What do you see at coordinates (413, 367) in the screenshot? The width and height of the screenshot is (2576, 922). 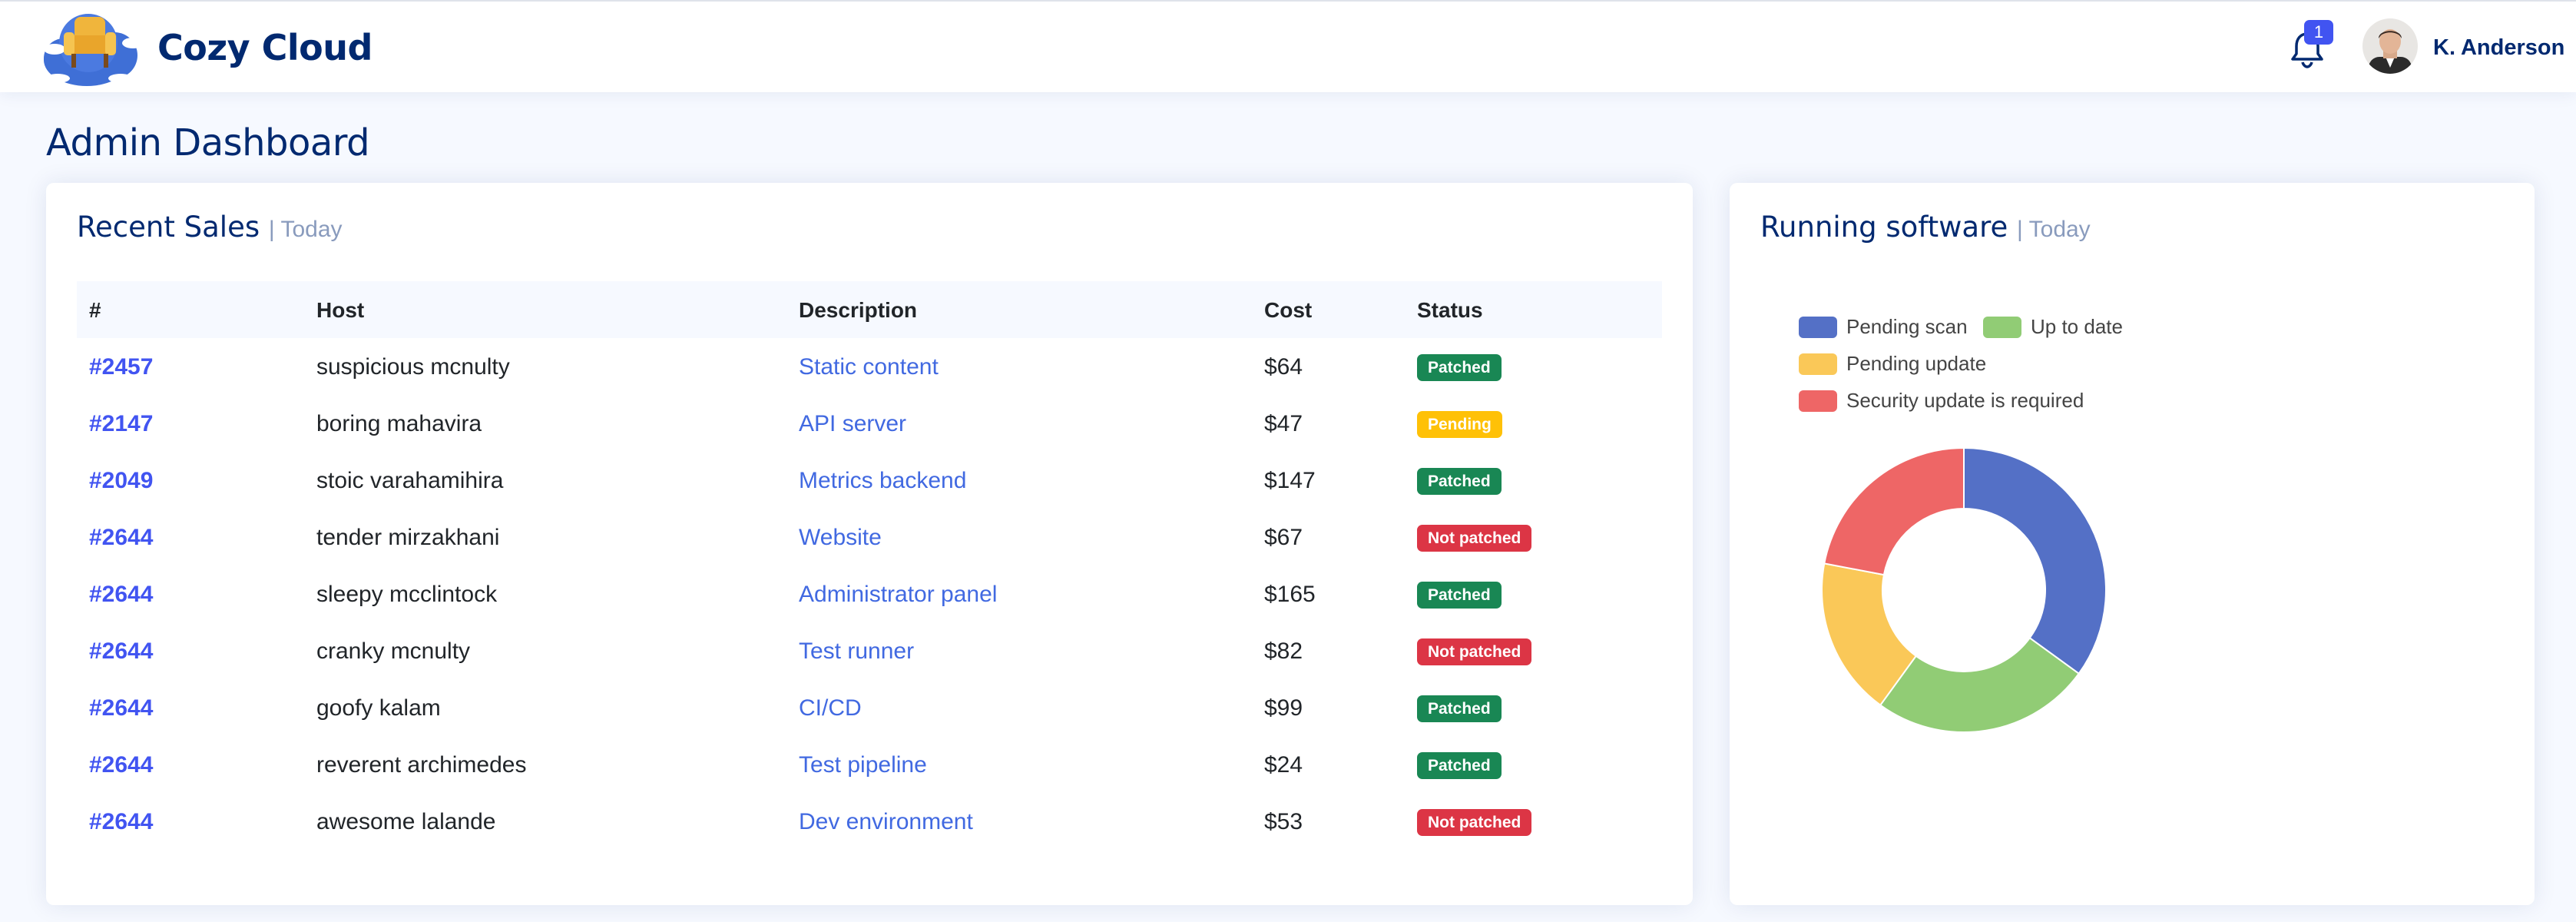 I see `host-name: suspicious mcnulty` at bounding box center [413, 367].